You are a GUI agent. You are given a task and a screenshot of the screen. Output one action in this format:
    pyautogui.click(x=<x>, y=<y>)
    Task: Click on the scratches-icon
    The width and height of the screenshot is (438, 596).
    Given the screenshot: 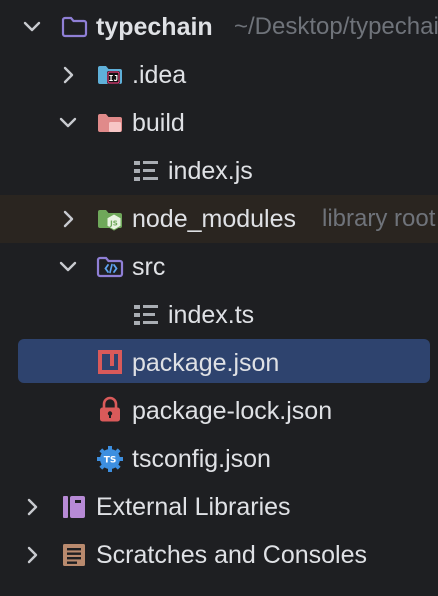 What is the action you would take?
    pyautogui.click(x=74, y=555)
    